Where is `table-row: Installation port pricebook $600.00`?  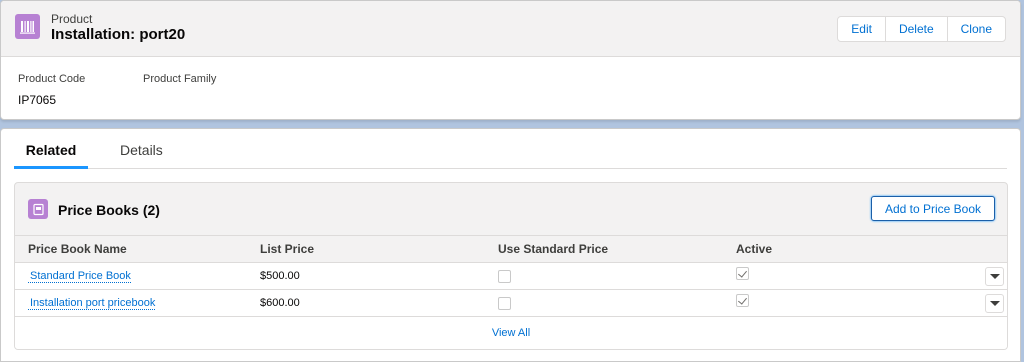 table-row: Installation port pricebook $600.00 is located at coordinates (511, 303).